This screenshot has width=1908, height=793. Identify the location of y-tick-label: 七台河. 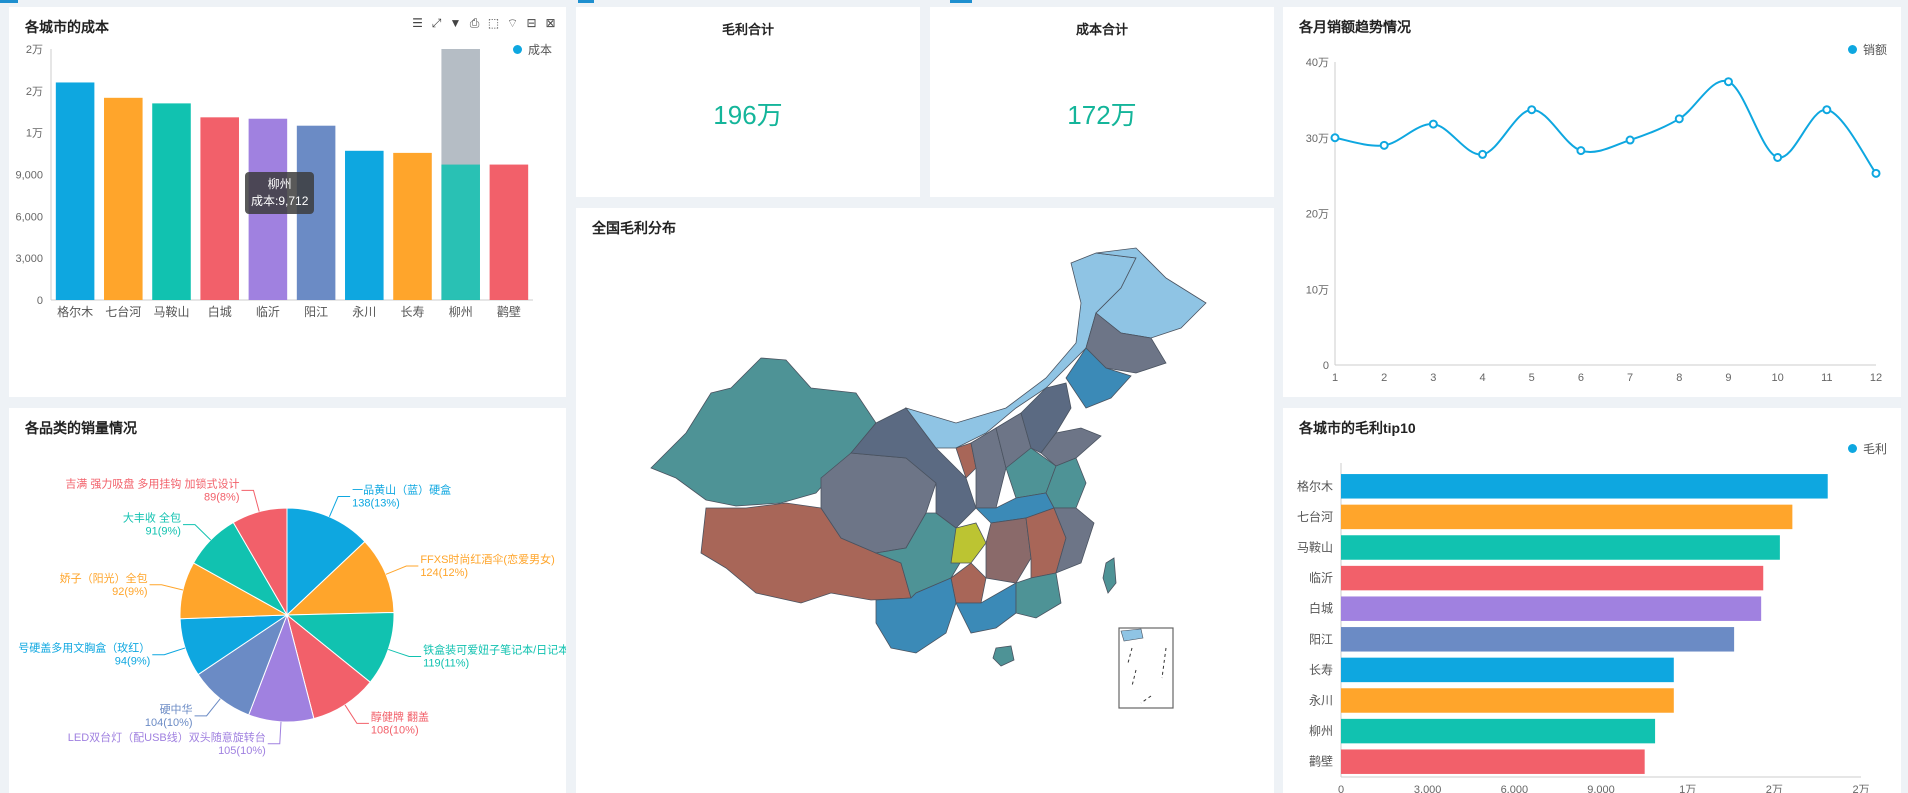
(1315, 516).